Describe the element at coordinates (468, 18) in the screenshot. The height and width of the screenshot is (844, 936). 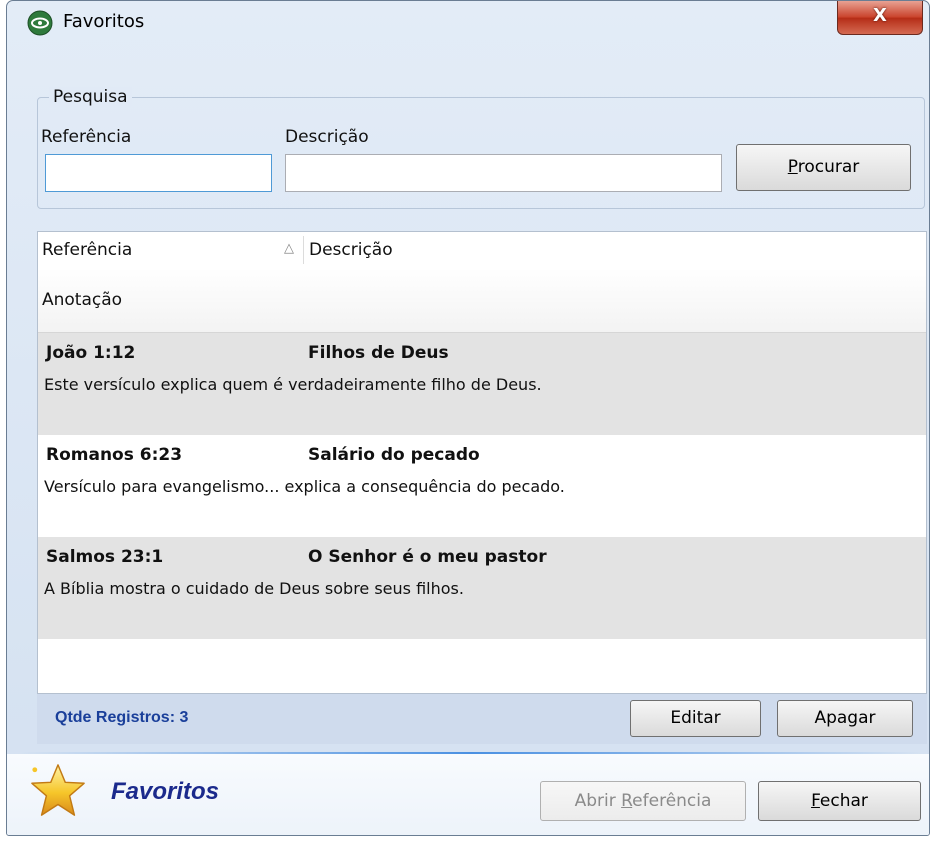
I see `title-bar: Favoritos X` at that location.